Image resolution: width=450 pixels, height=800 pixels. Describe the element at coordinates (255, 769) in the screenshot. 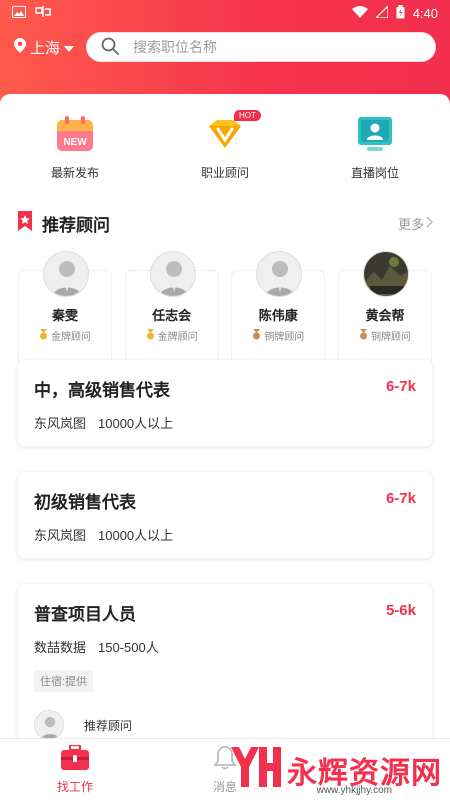

I see `watermark-logo-icon` at that location.